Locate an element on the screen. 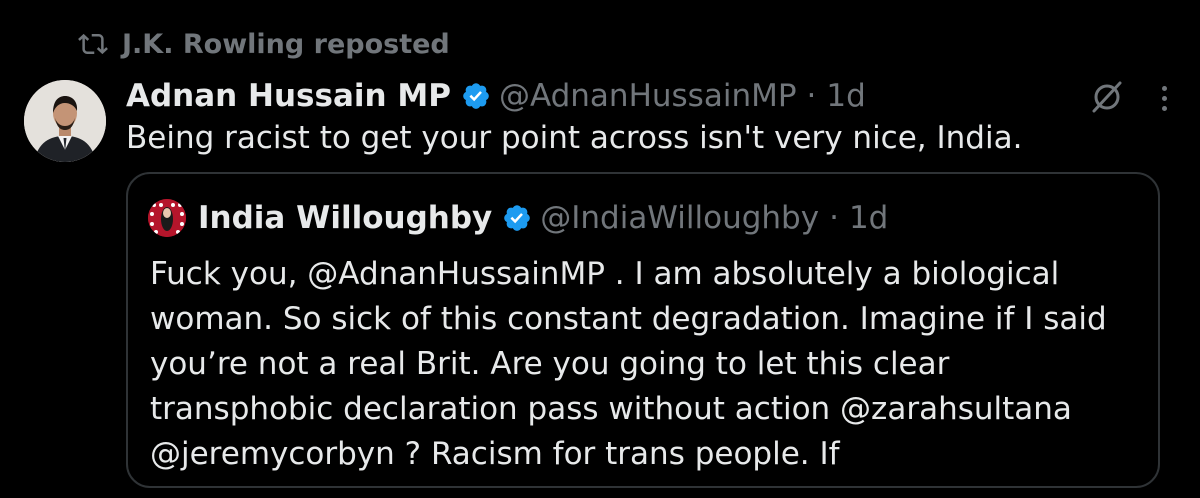 This screenshot has height=498, width=1200. grok-icon is located at coordinates (1107, 97).